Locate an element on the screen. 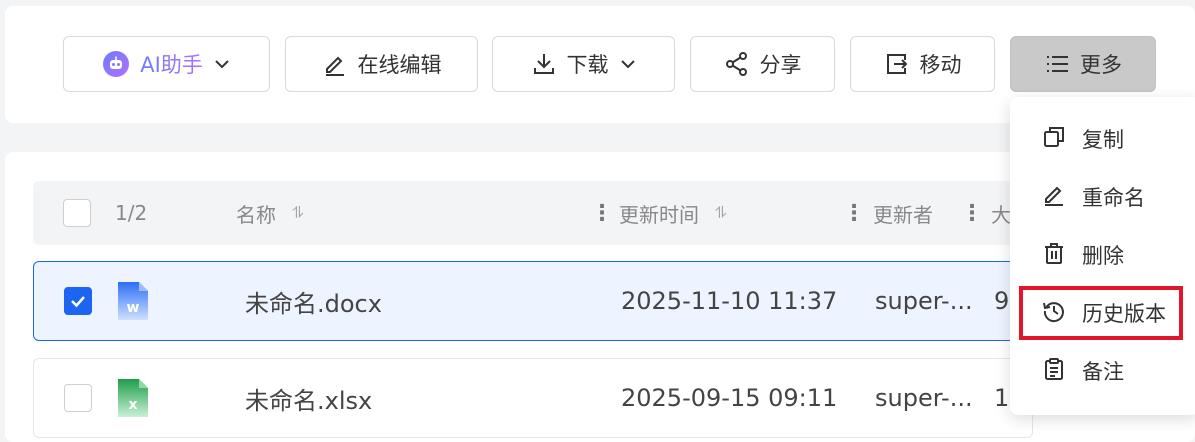 This screenshot has height=442, width=1195. menu-item-delete: 删除 is located at coordinates (1100, 255).